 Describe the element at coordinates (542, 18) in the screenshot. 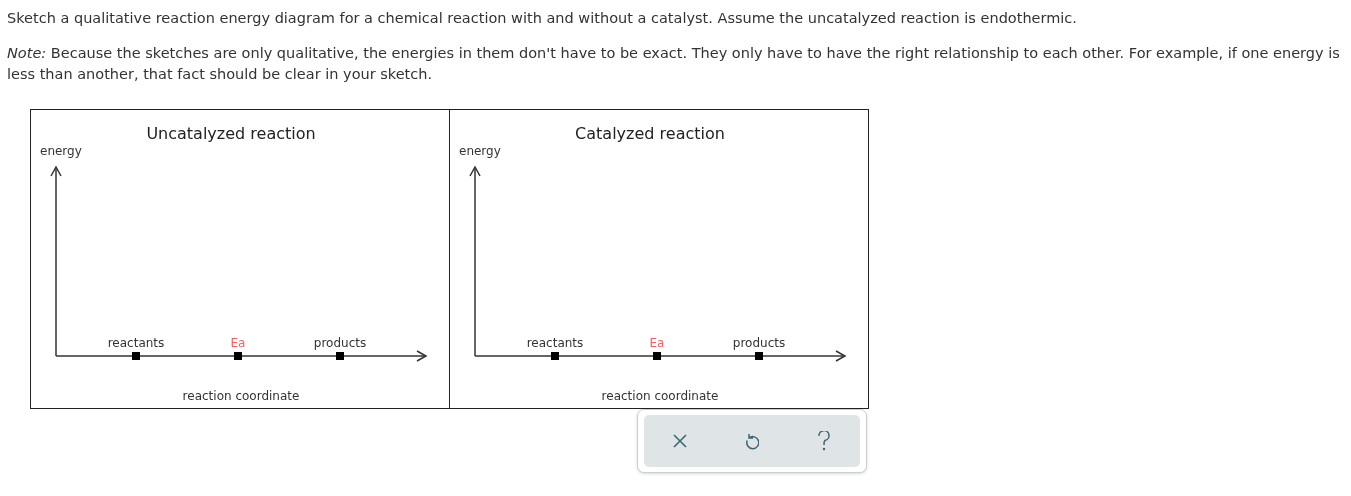

I see `question-text: Sketch a qualitative reaction energy diagram for a chemical reaction with and without a catalyst. Assume the uncatalyzed reaction is endothermic.` at that location.